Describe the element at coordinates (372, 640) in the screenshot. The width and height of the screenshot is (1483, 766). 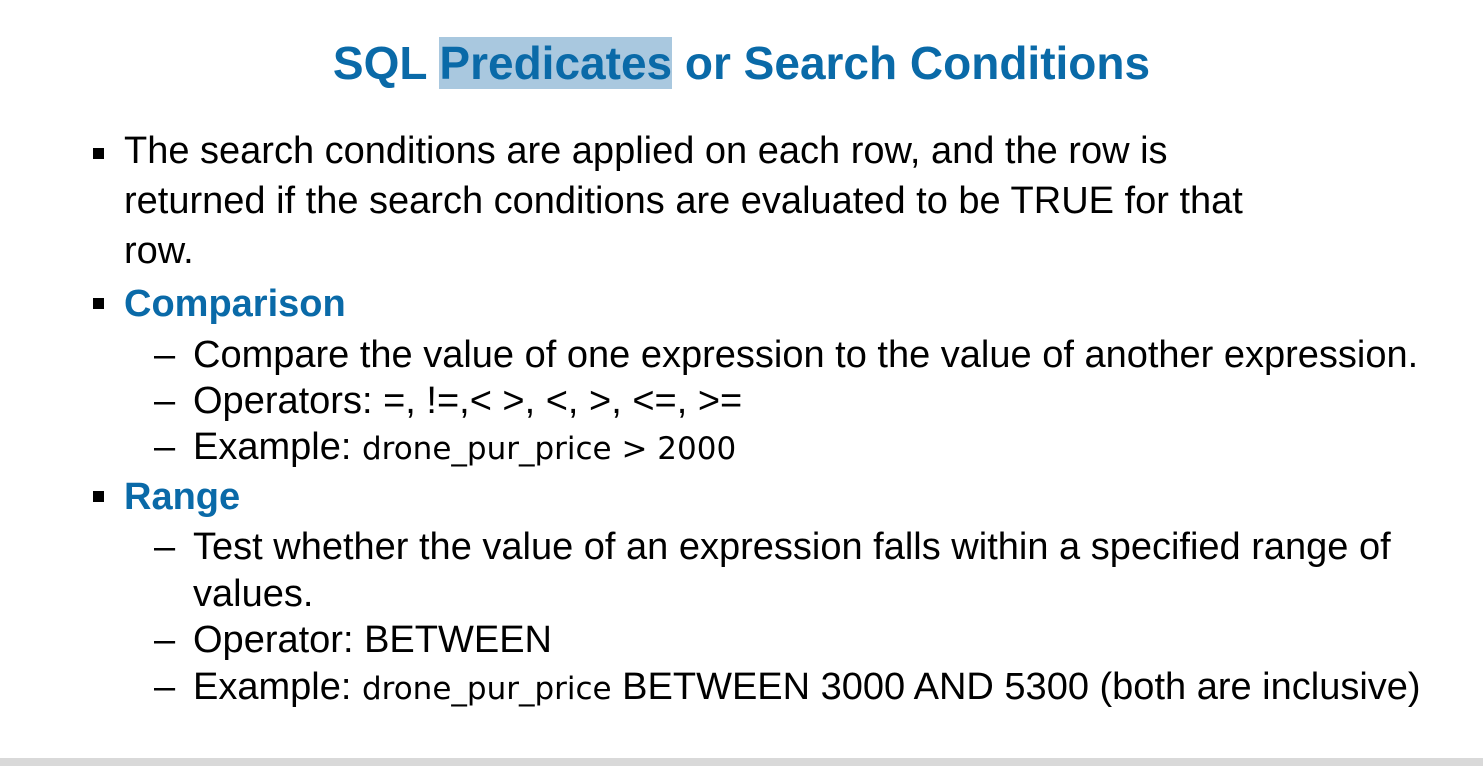
I see `range-item-2: Operator: BETWEEN` at that location.